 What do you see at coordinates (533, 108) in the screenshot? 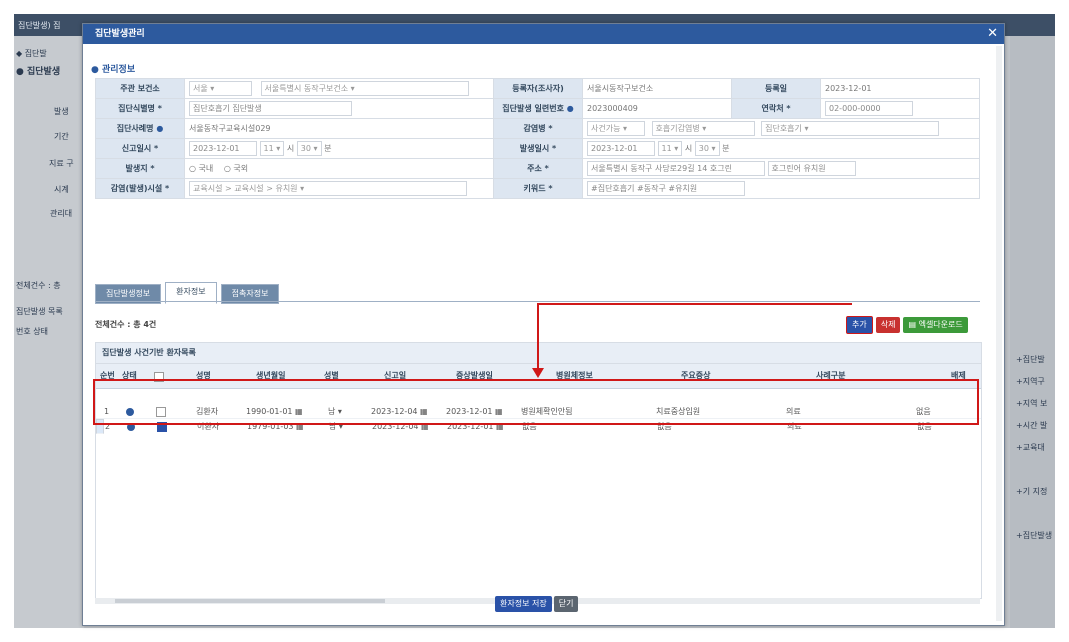
I see `case-no-label-text: 집단발생 일련번호` at bounding box center [533, 108].